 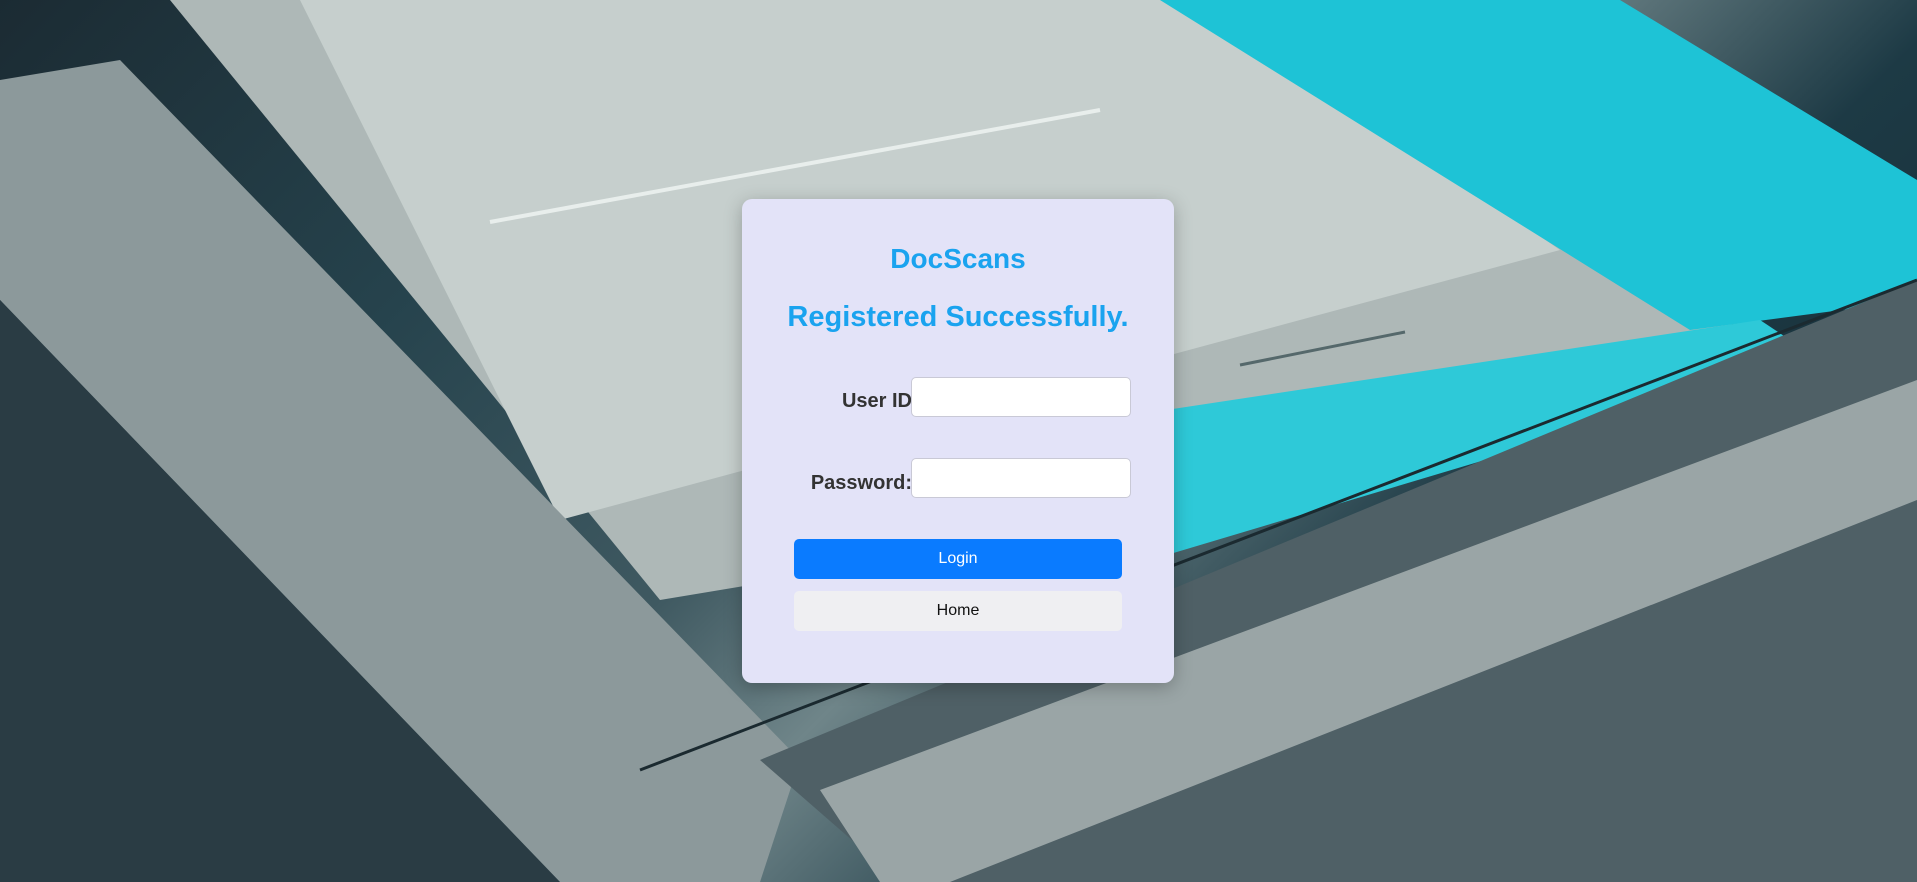 I want to click on login-button: Login, so click(x=958, y=559).